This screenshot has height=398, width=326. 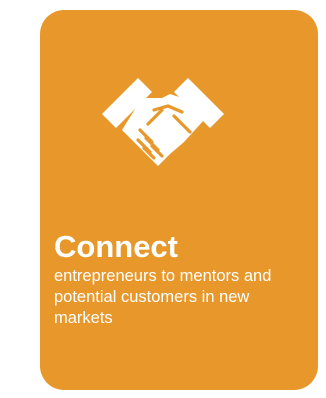 What do you see at coordinates (116, 246) in the screenshot?
I see `card-title: Connect` at bounding box center [116, 246].